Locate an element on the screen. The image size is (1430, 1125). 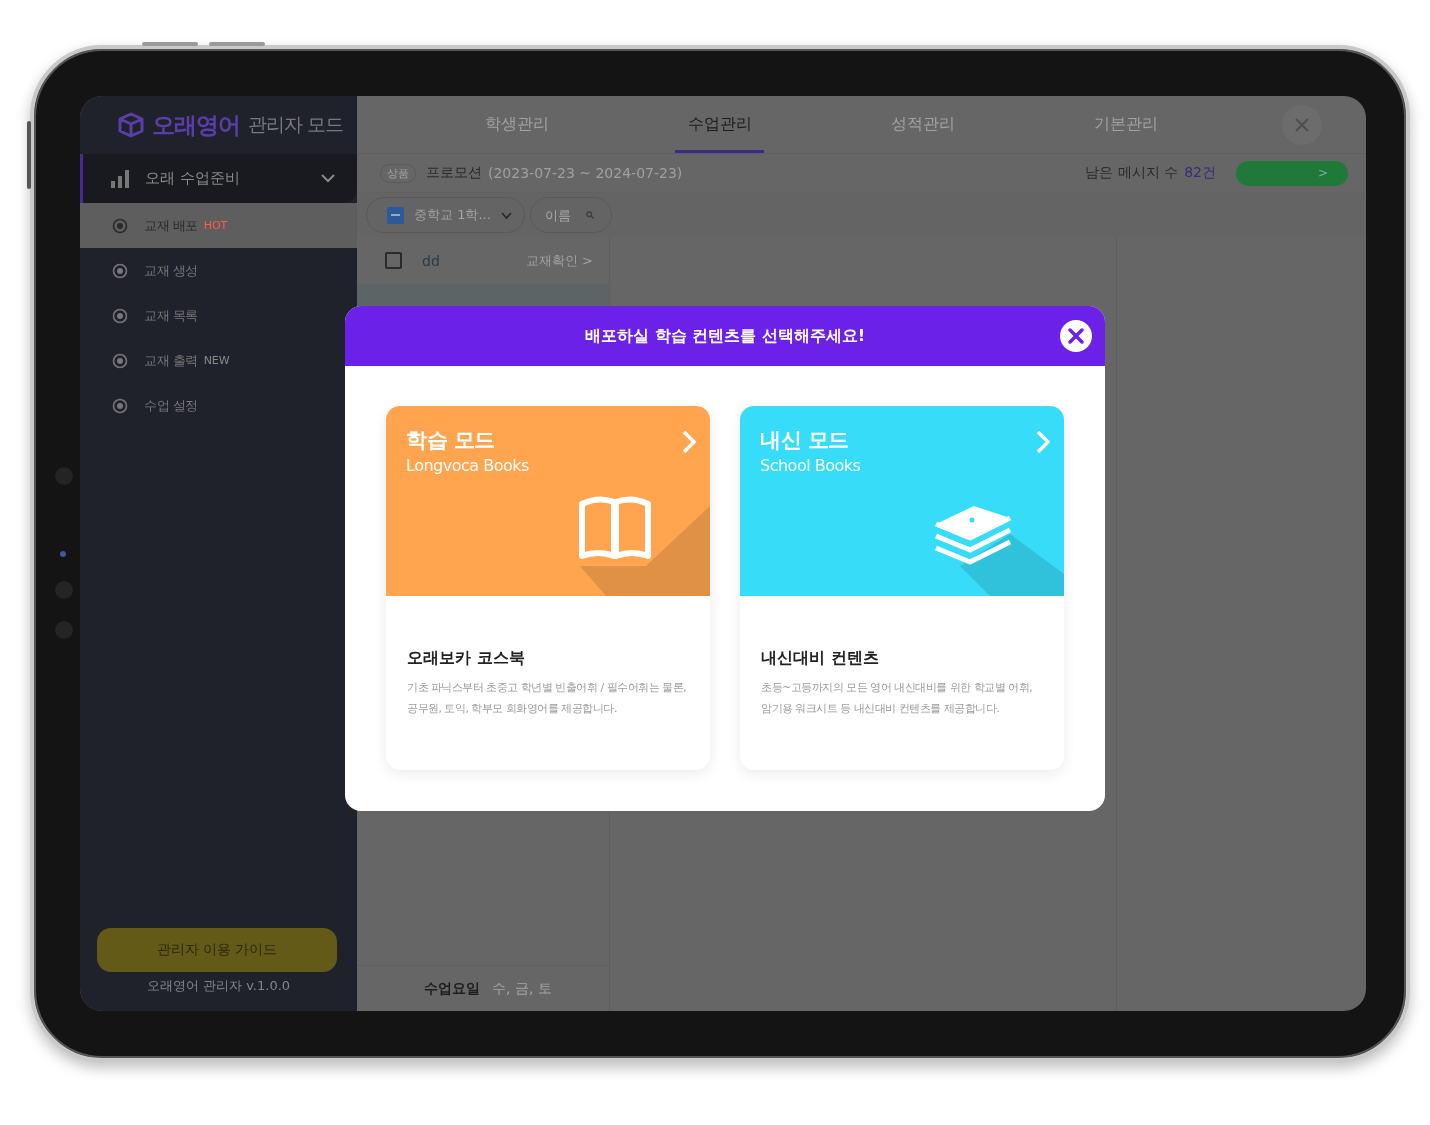
book-icon is located at coordinates (643, 545).